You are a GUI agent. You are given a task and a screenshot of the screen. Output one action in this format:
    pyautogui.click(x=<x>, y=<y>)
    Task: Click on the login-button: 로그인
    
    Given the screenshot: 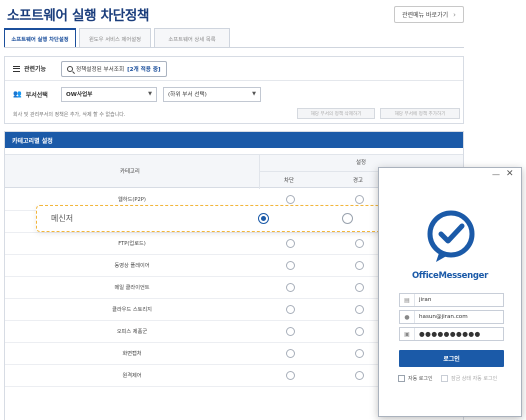 What is the action you would take?
    pyautogui.click(x=451, y=358)
    